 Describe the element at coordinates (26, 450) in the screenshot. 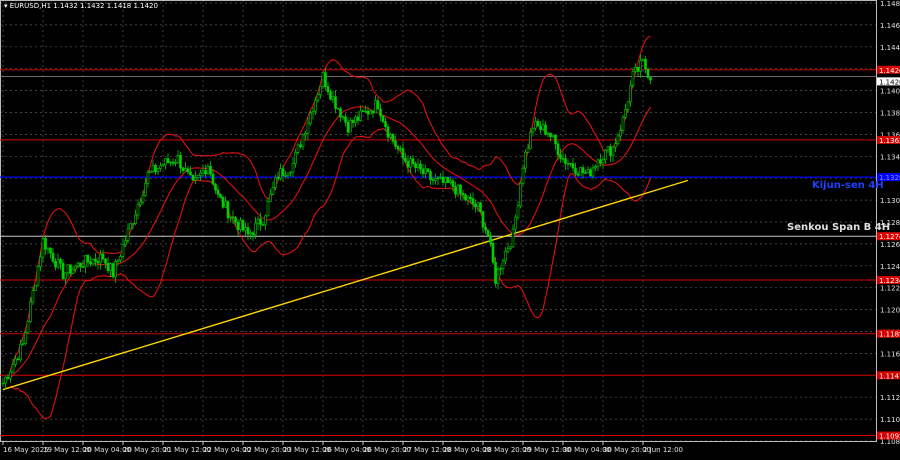

I see `x-tick-label: 16 May 2025` at that location.